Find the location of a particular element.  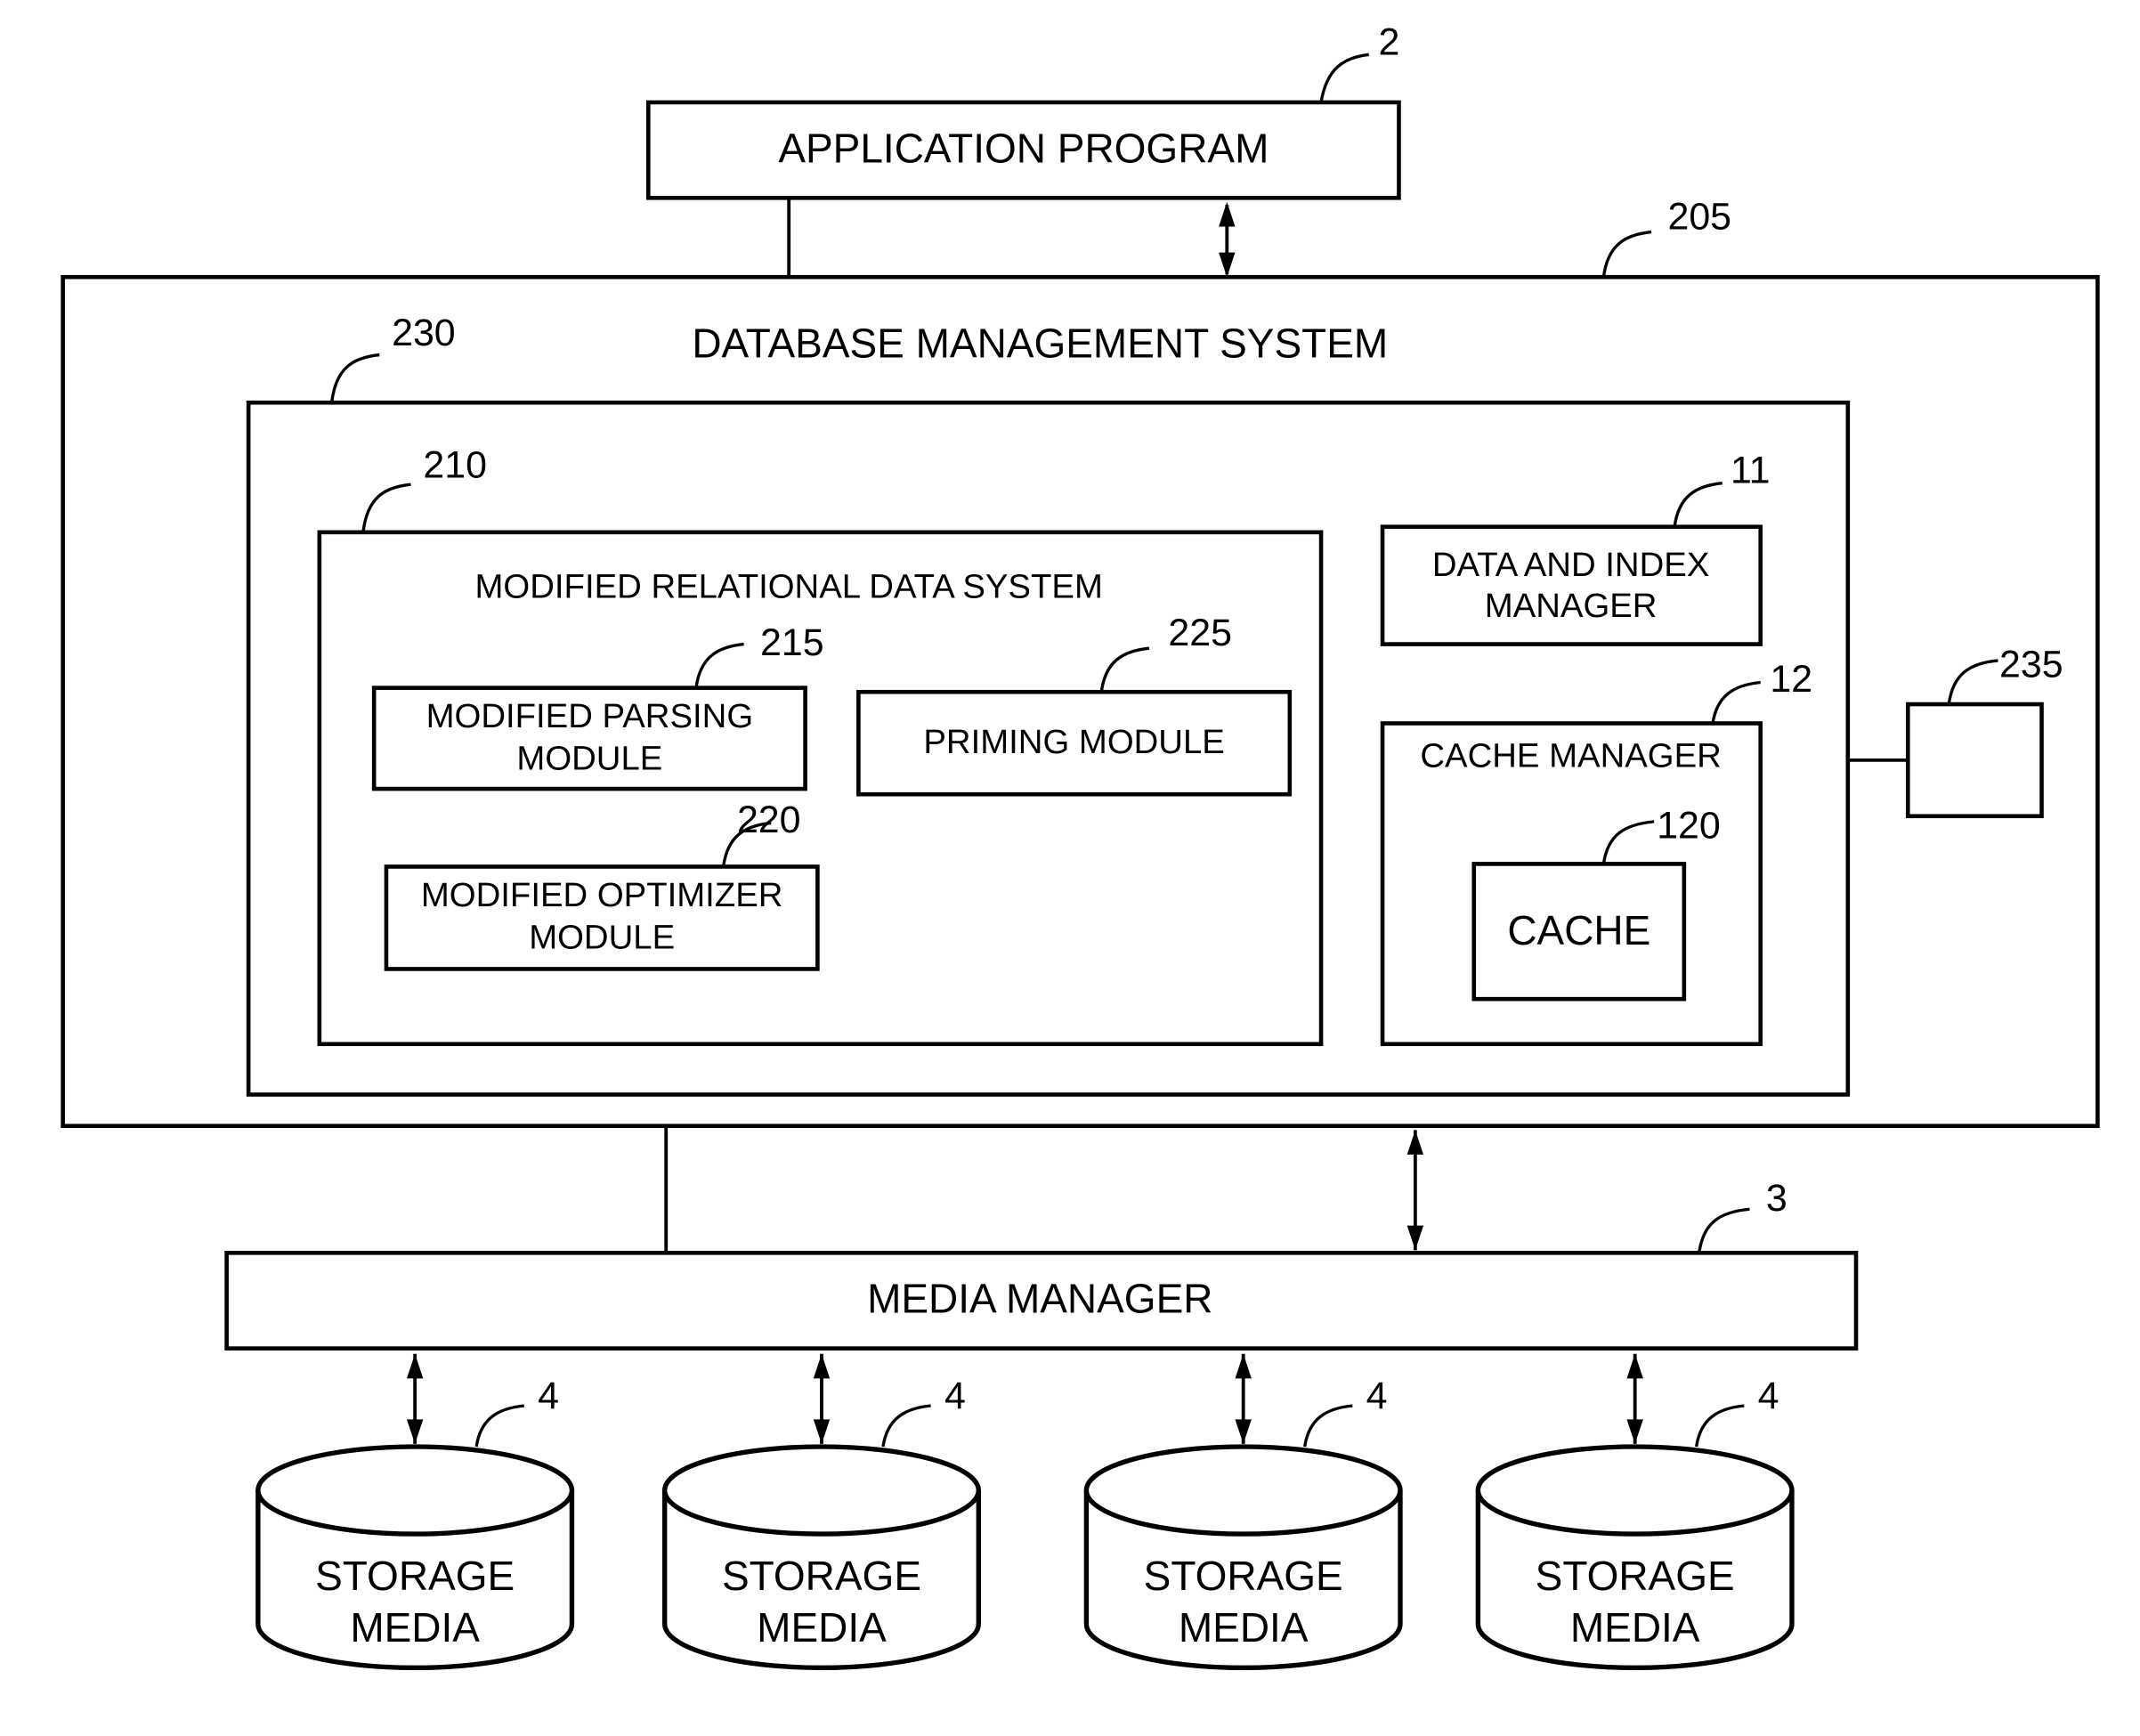

media-manager-label: MEDIA MANAGER is located at coordinates (1039, 1299).